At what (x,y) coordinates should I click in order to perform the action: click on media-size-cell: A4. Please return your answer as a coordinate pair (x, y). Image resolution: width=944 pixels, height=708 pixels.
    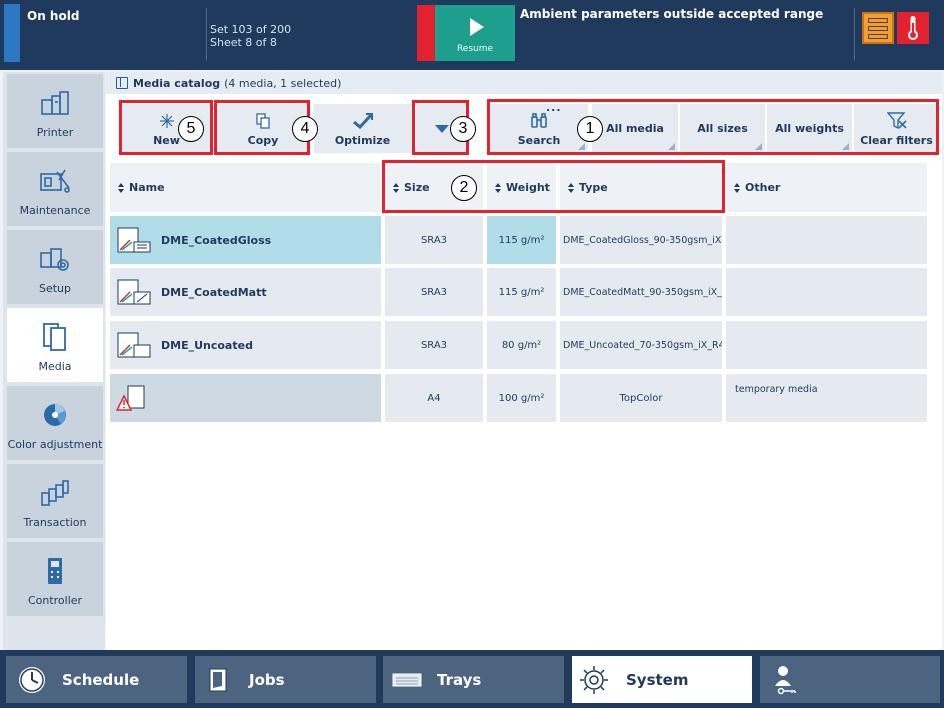
    Looking at the image, I should click on (434, 398).